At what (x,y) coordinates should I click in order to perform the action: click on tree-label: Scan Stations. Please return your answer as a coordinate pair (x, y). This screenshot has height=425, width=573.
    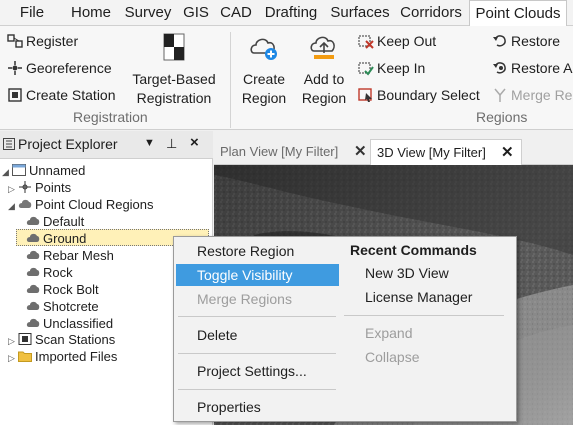
    Looking at the image, I should click on (75, 339).